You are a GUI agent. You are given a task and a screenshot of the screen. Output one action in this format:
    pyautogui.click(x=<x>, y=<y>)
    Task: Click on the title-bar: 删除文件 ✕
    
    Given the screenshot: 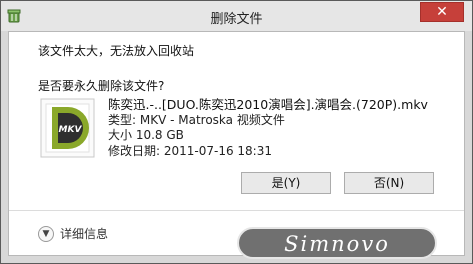 What is the action you would take?
    pyautogui.click(x=236, y=16)
    